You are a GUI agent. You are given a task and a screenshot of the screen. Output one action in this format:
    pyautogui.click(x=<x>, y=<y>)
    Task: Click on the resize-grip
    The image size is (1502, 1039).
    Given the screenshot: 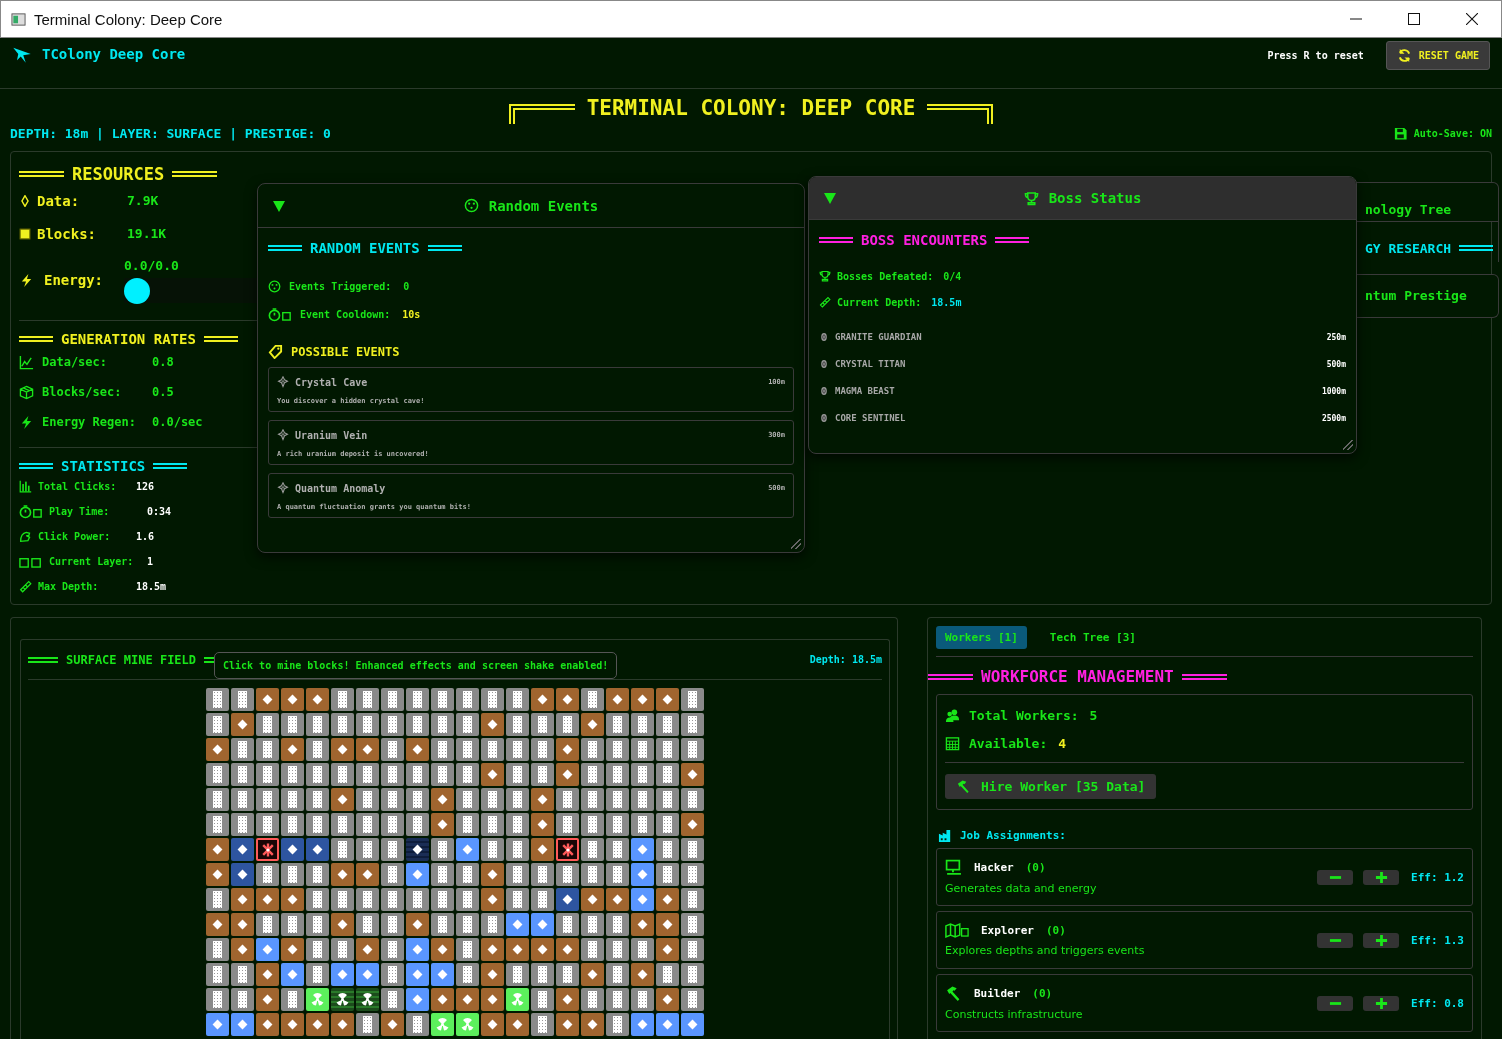 What is the action you would take?
    pyautogui.click(x=796, y=544)
    